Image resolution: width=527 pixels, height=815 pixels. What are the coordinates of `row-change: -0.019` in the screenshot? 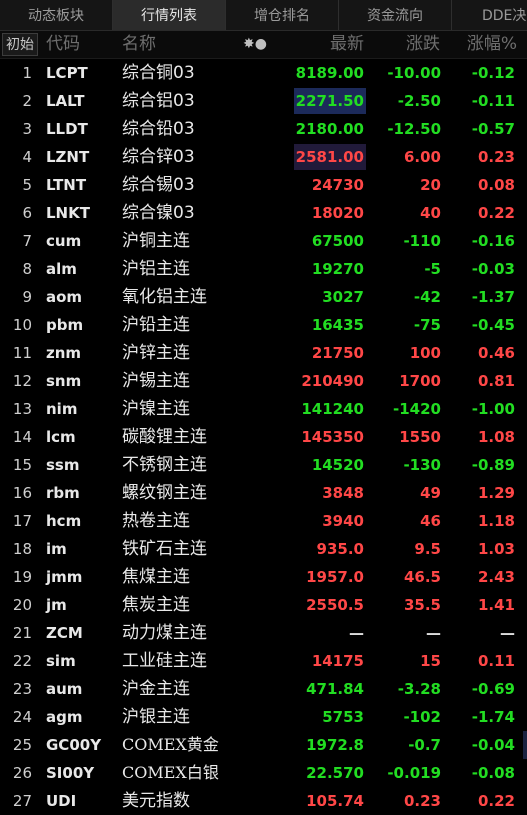 It's located at (414, 773).